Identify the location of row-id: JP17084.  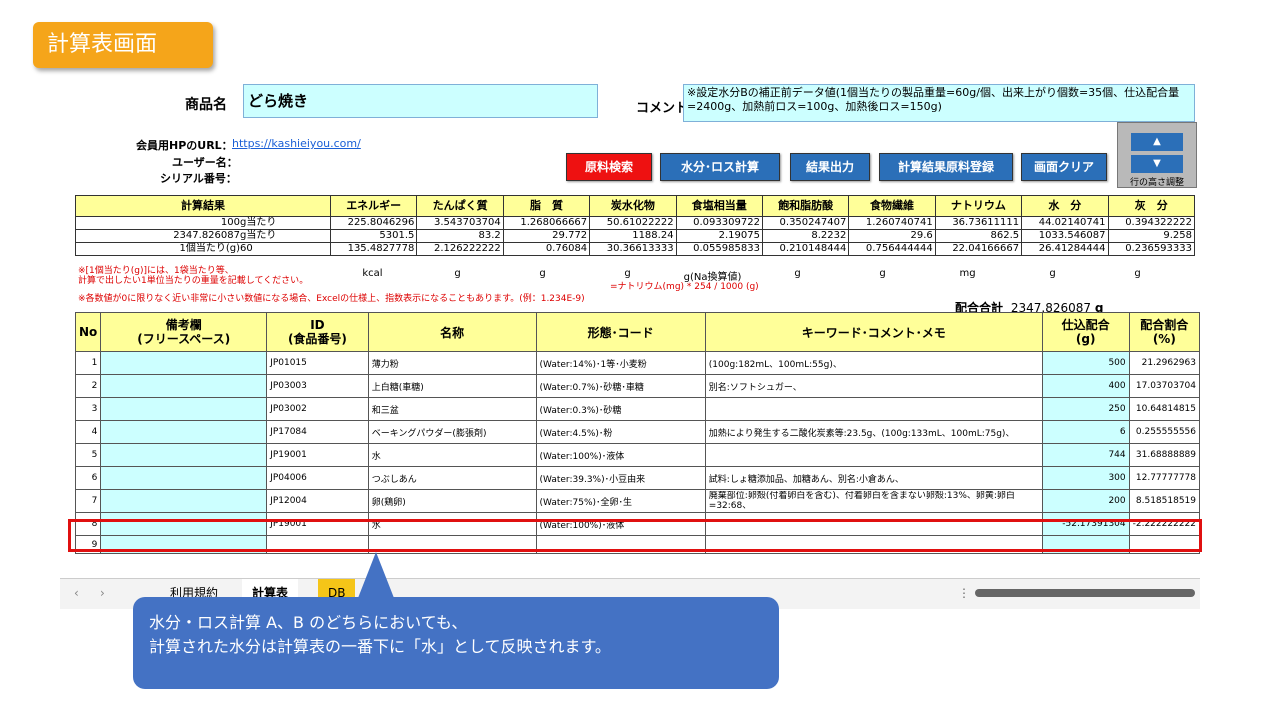
(317, 432).